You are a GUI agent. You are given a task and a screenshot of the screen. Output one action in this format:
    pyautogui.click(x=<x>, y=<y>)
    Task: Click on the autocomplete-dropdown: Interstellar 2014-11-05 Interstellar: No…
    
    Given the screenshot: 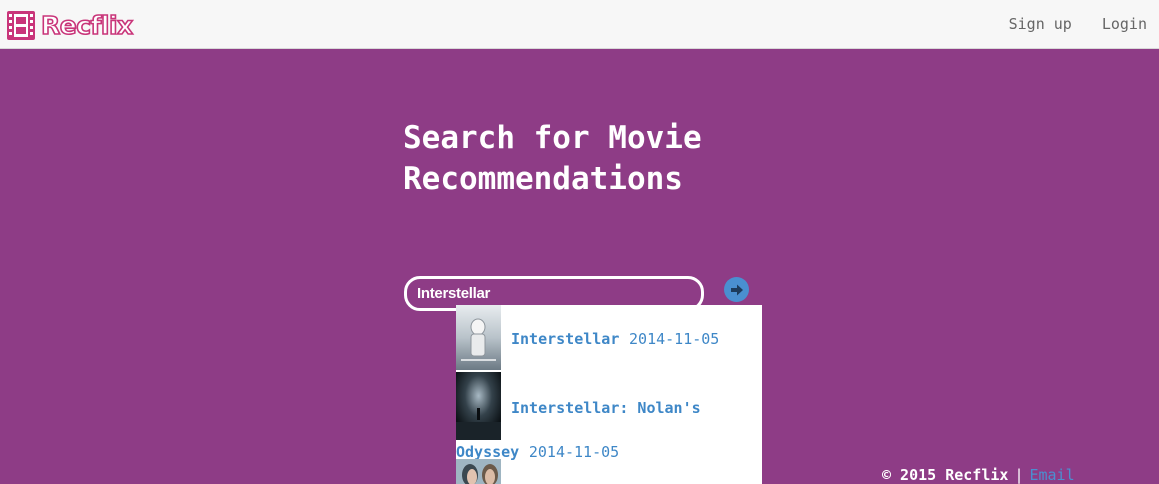 What is the action you would take?
    pyautogui.click(x=609, y=394)
    